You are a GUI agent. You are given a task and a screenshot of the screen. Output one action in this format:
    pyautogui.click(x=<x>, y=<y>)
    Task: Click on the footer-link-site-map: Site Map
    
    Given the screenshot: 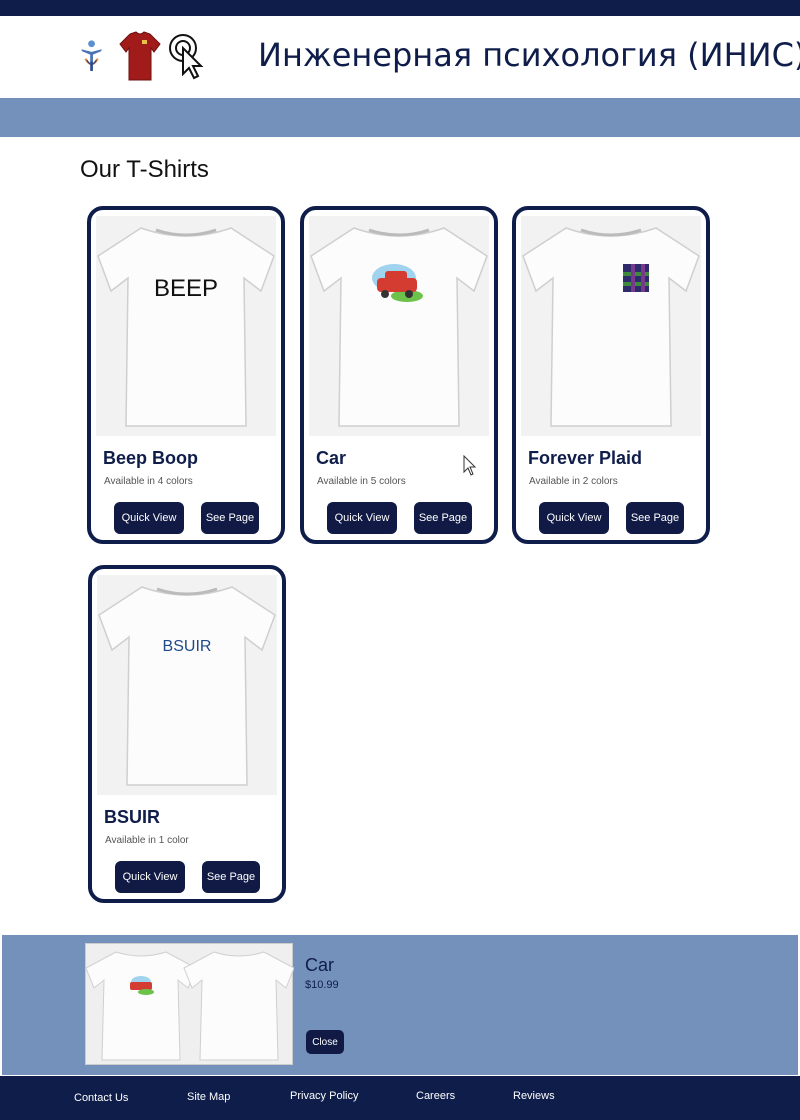 What is the action you would take?
    pyautogui.click(x=208, y=1097)
    